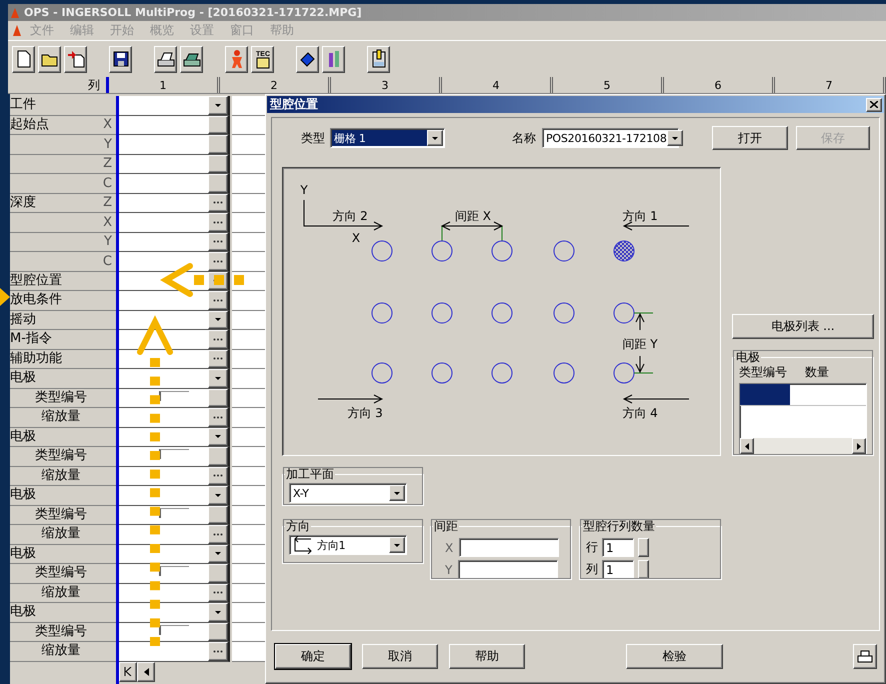 This screenshot has width=886, height=684. Describe the element at coordinates (348, 545) in the screenshot. I see `select-field: 方向1` at that location.